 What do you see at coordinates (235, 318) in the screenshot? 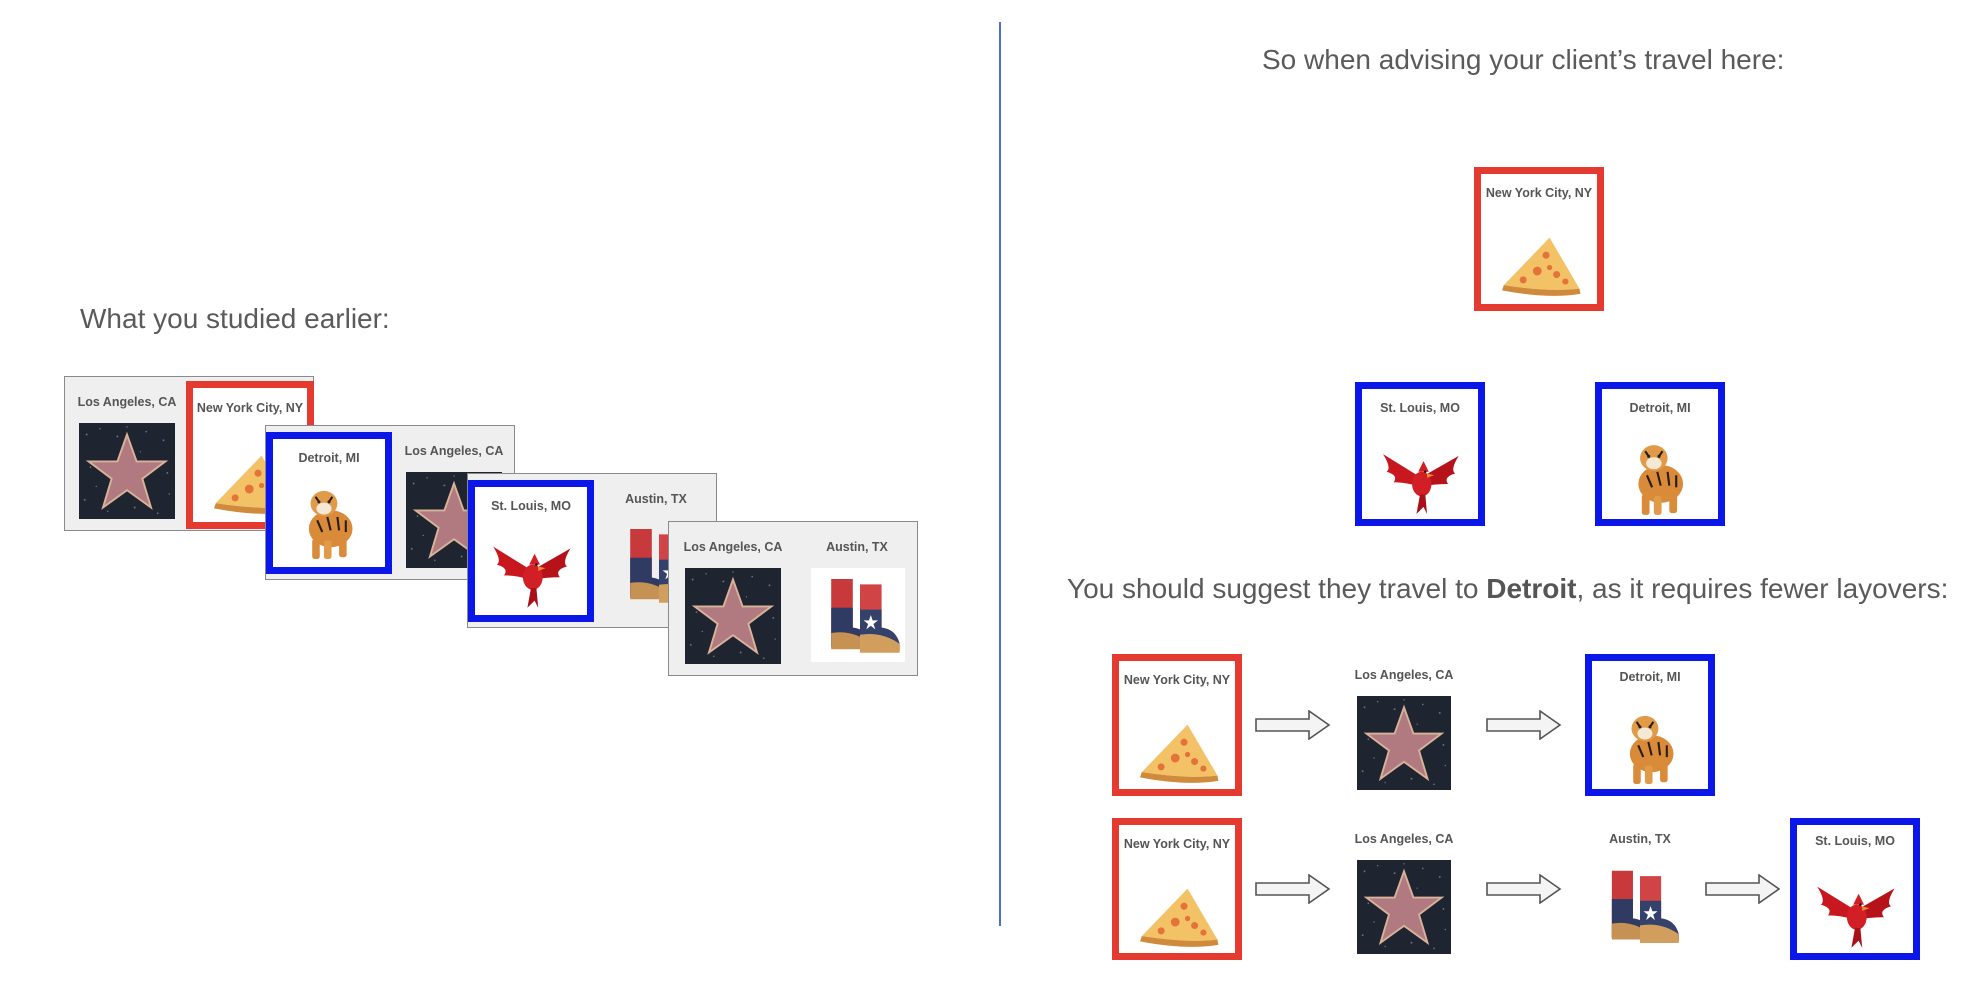
I see `left-heading: What you studied earlier:` at bounding box center [235, 318].